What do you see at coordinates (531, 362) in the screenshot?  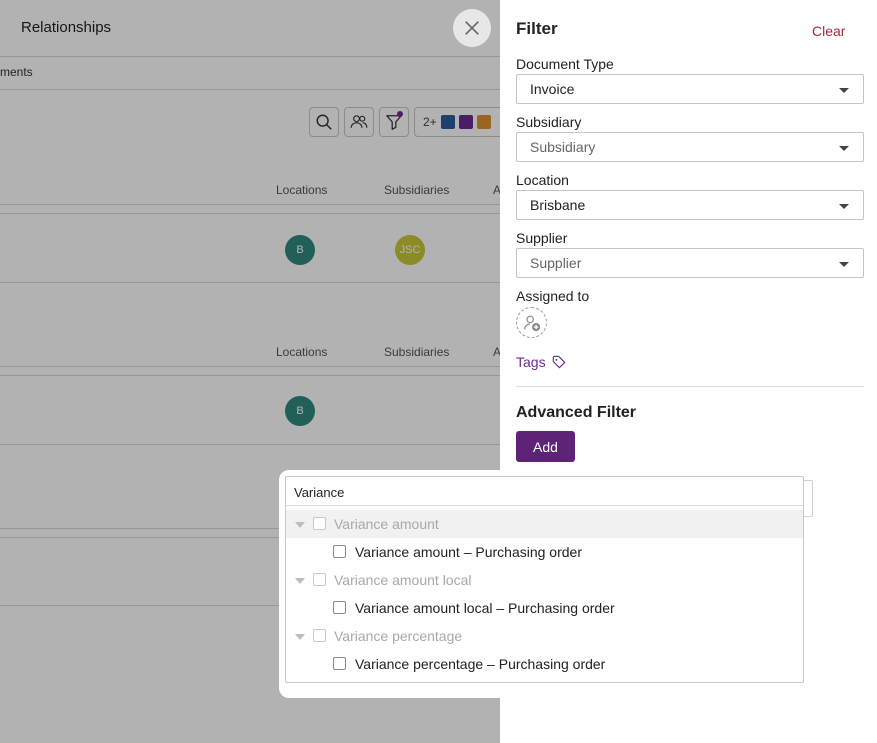 I see `tags-label: Tags` at bounding box center [531, 362].